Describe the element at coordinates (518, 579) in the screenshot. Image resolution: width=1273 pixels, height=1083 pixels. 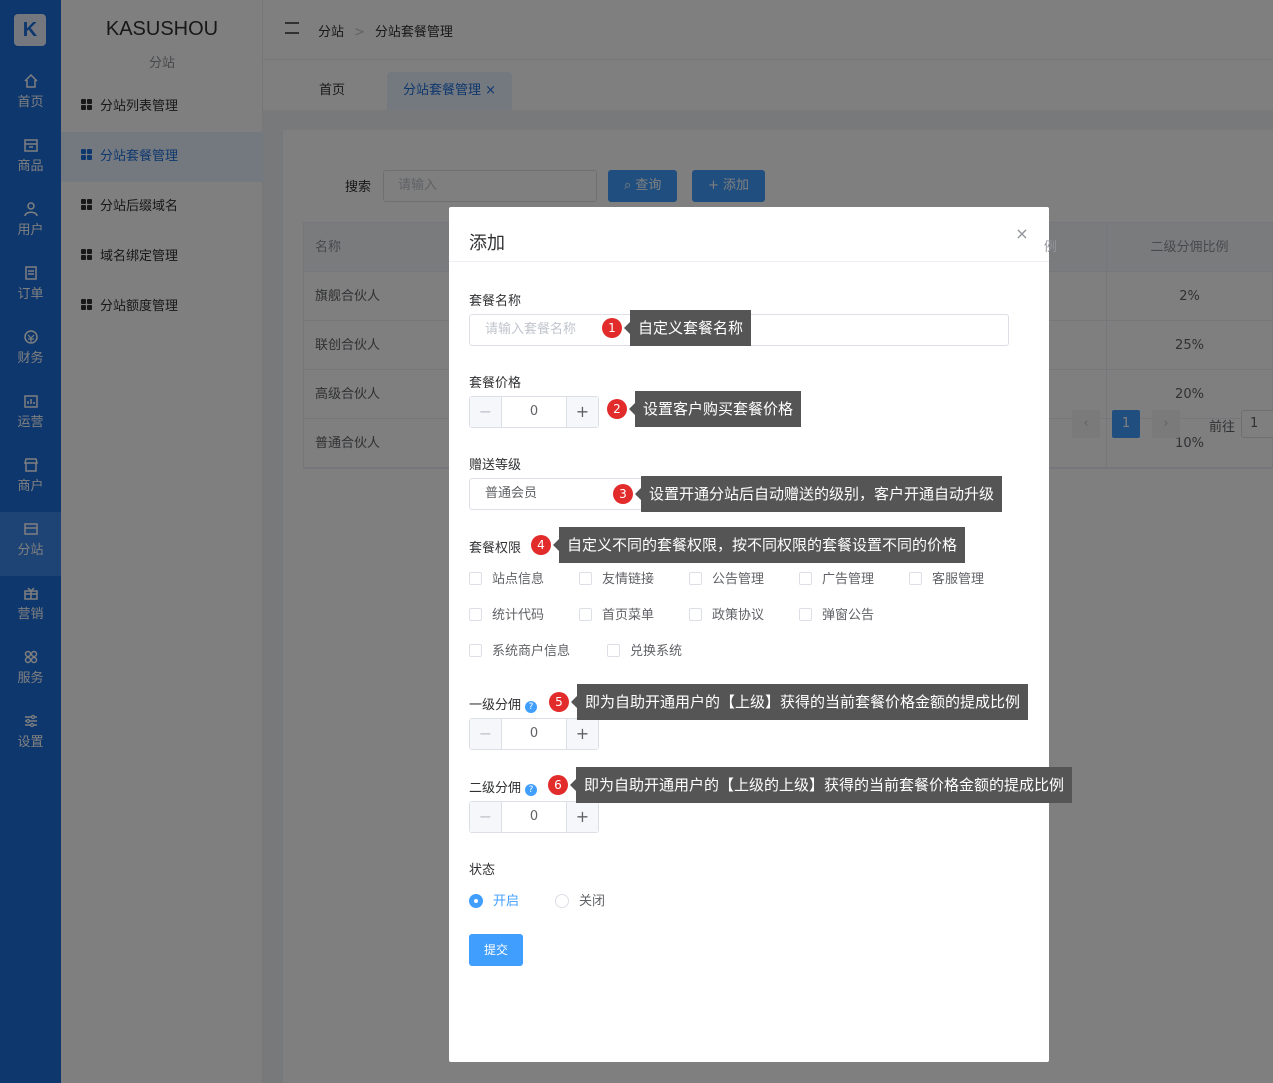
I see `checkbox-label: 站点信息` at that location.